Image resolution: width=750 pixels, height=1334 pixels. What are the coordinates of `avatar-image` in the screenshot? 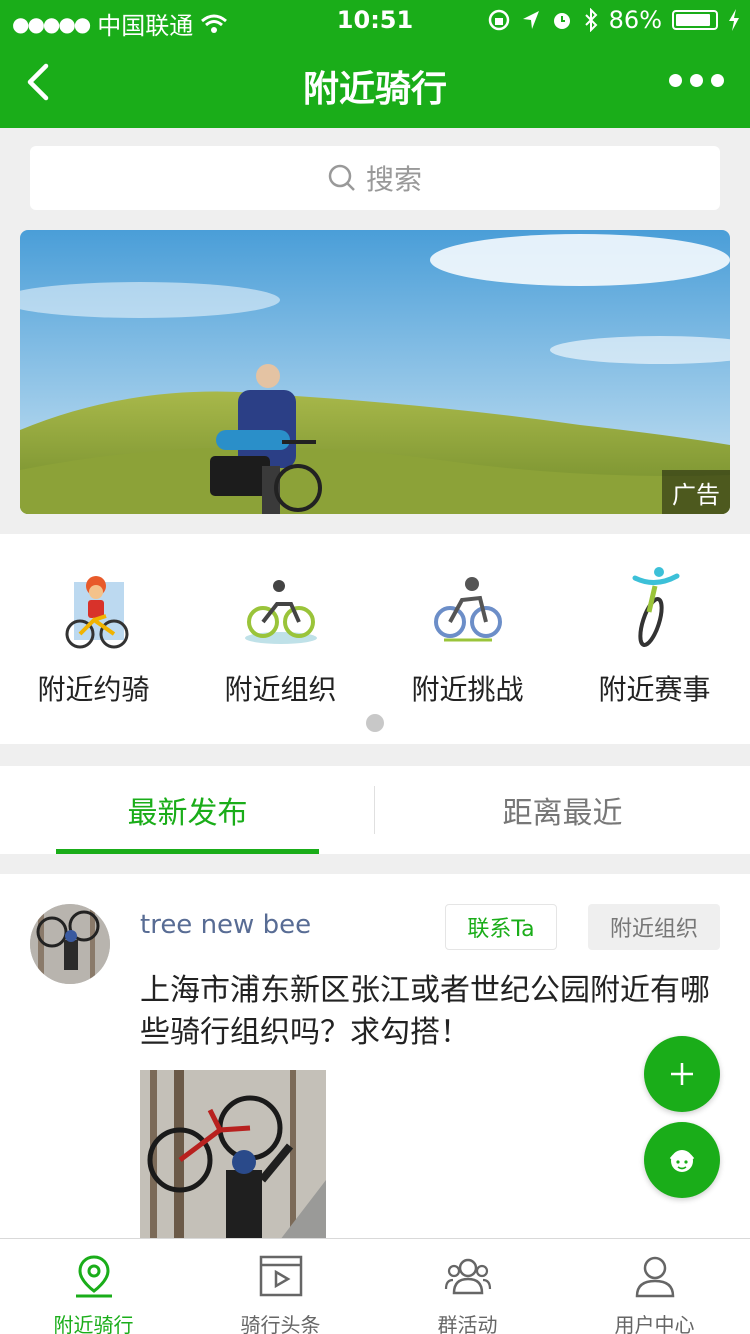 It's located at (70, 944).